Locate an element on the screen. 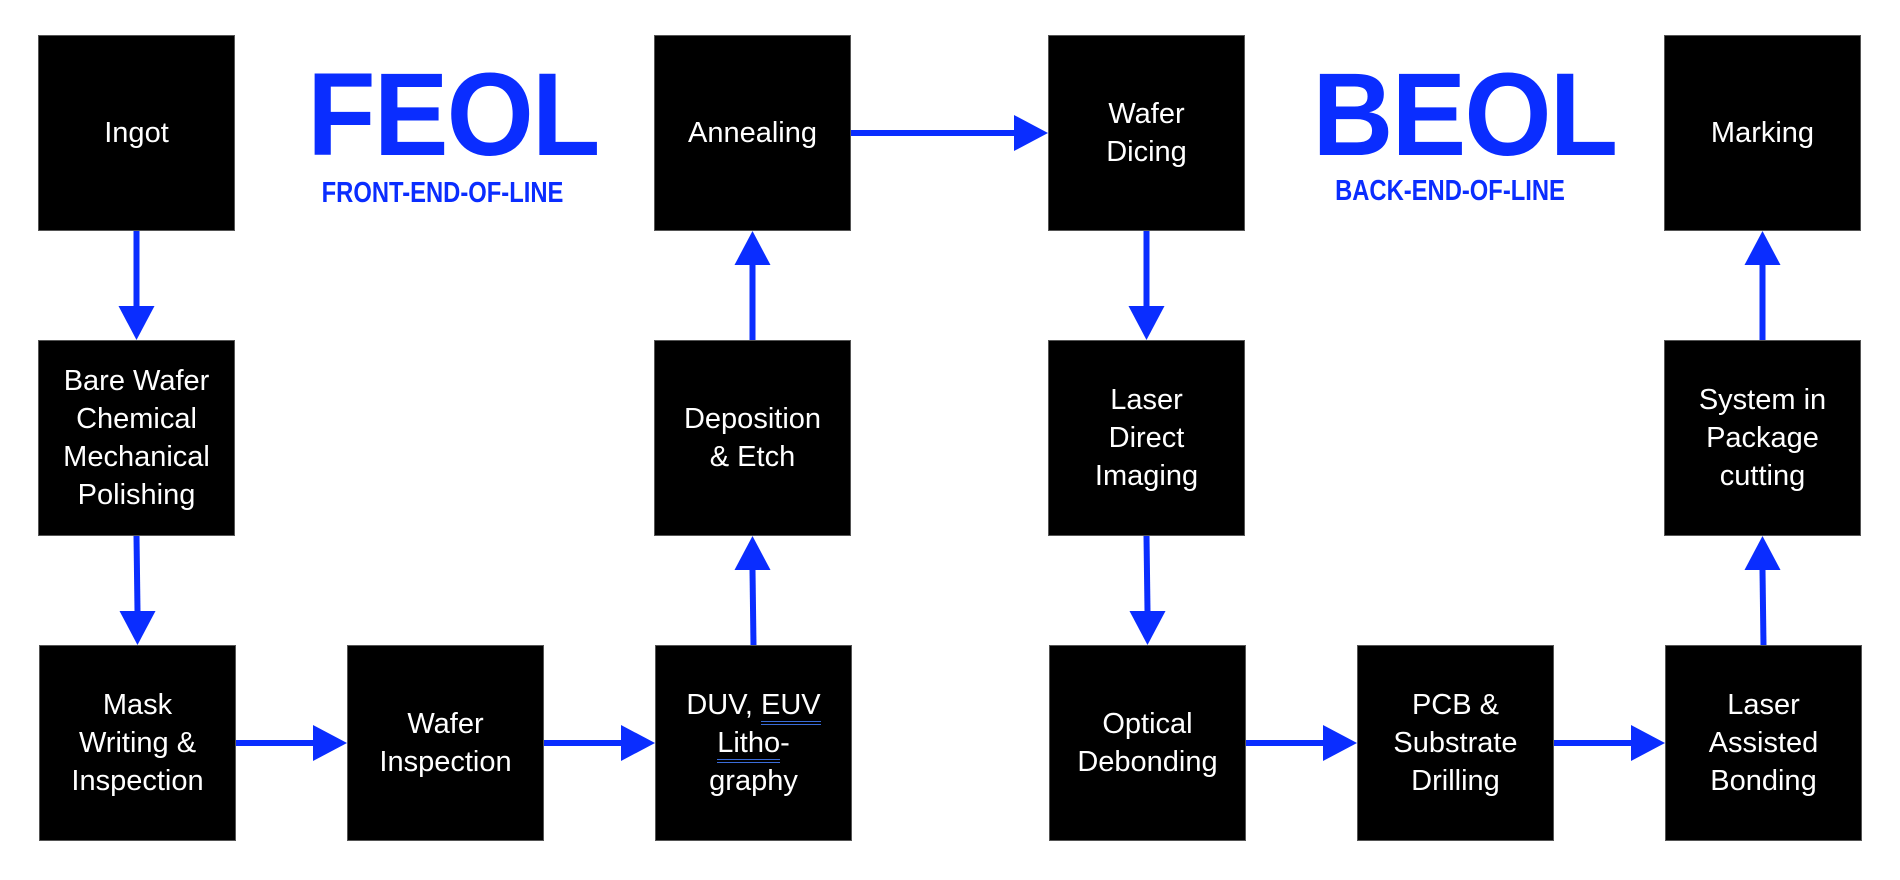  step-label: Assisted is located at coordinates (1763, 743).